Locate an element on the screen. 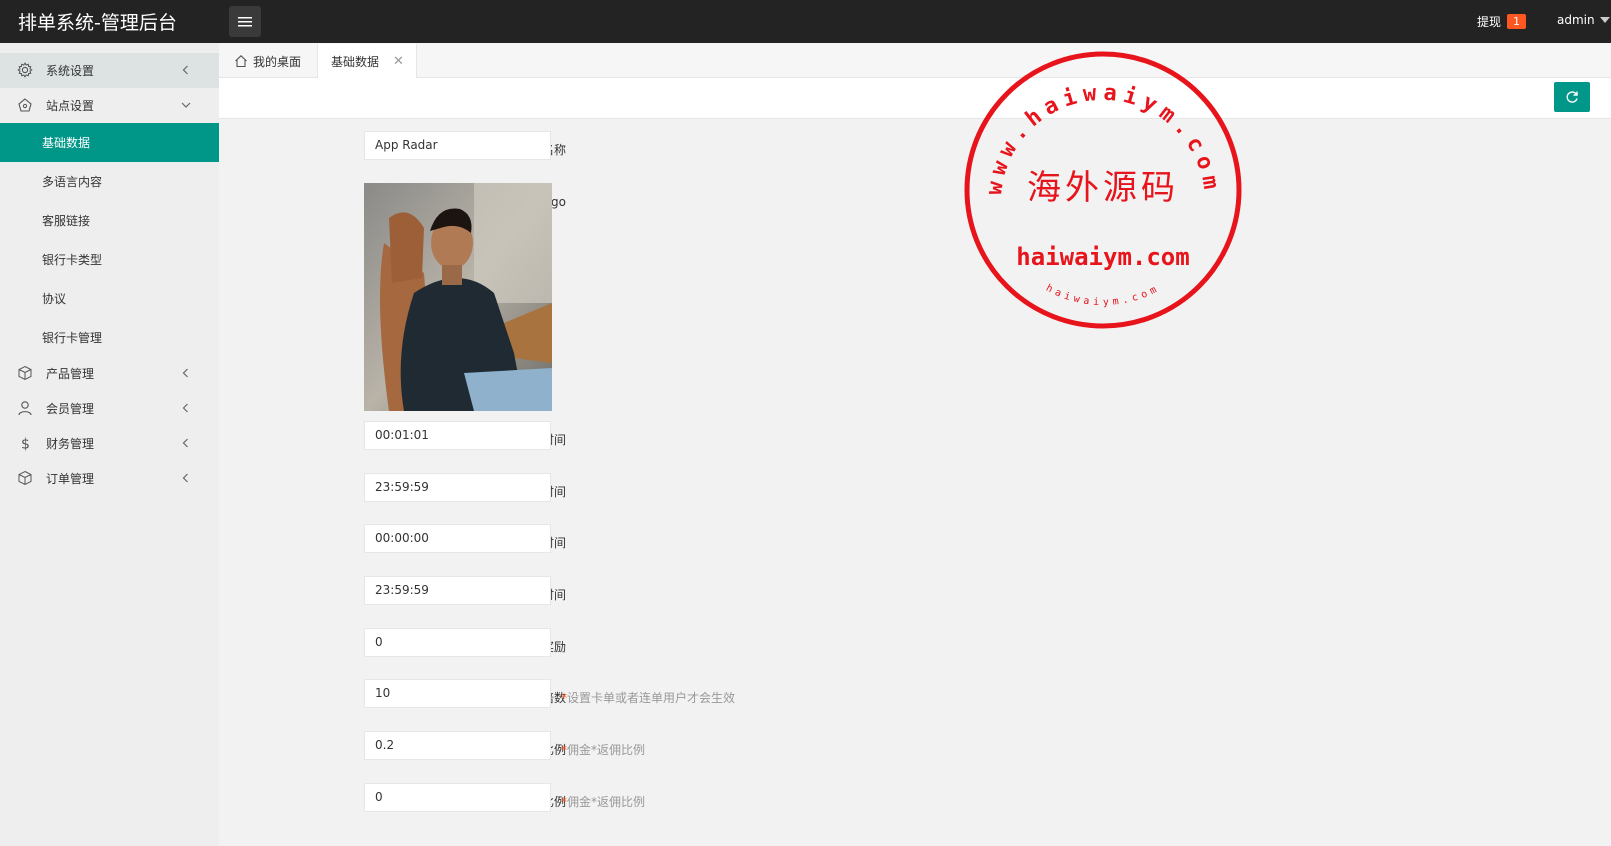 This screenshot has height=846, width=1611. withdraw-label: 提现 is located at coordinates (1489, 22).